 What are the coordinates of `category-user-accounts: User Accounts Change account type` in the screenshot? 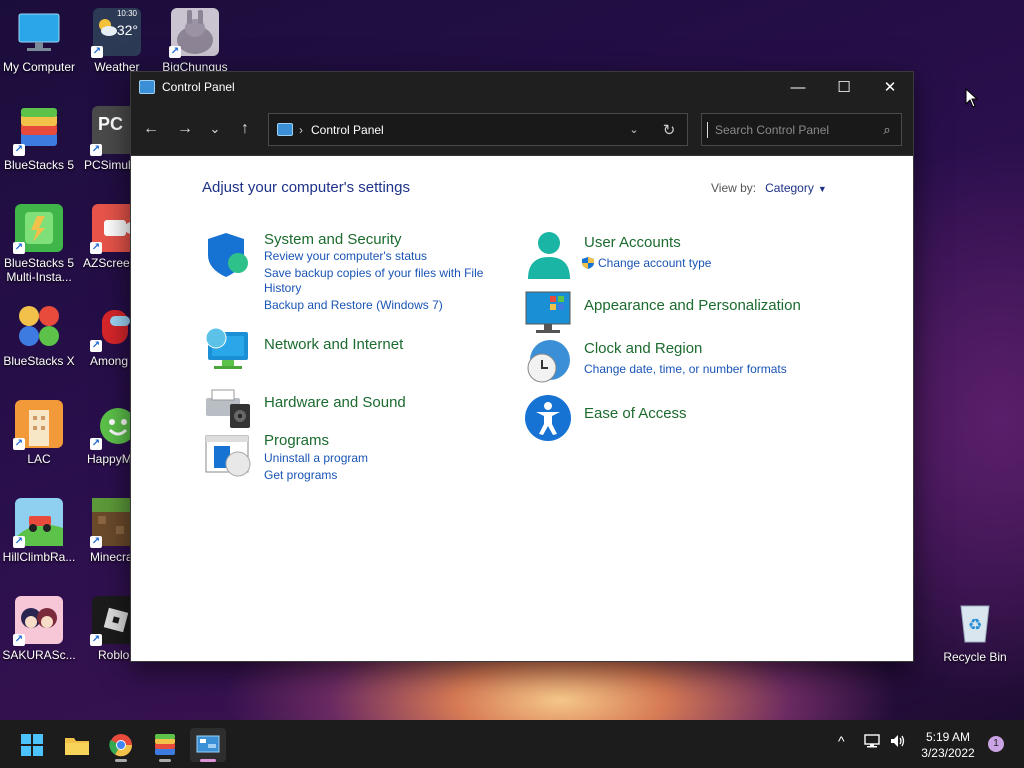 It's located at (674, 256).